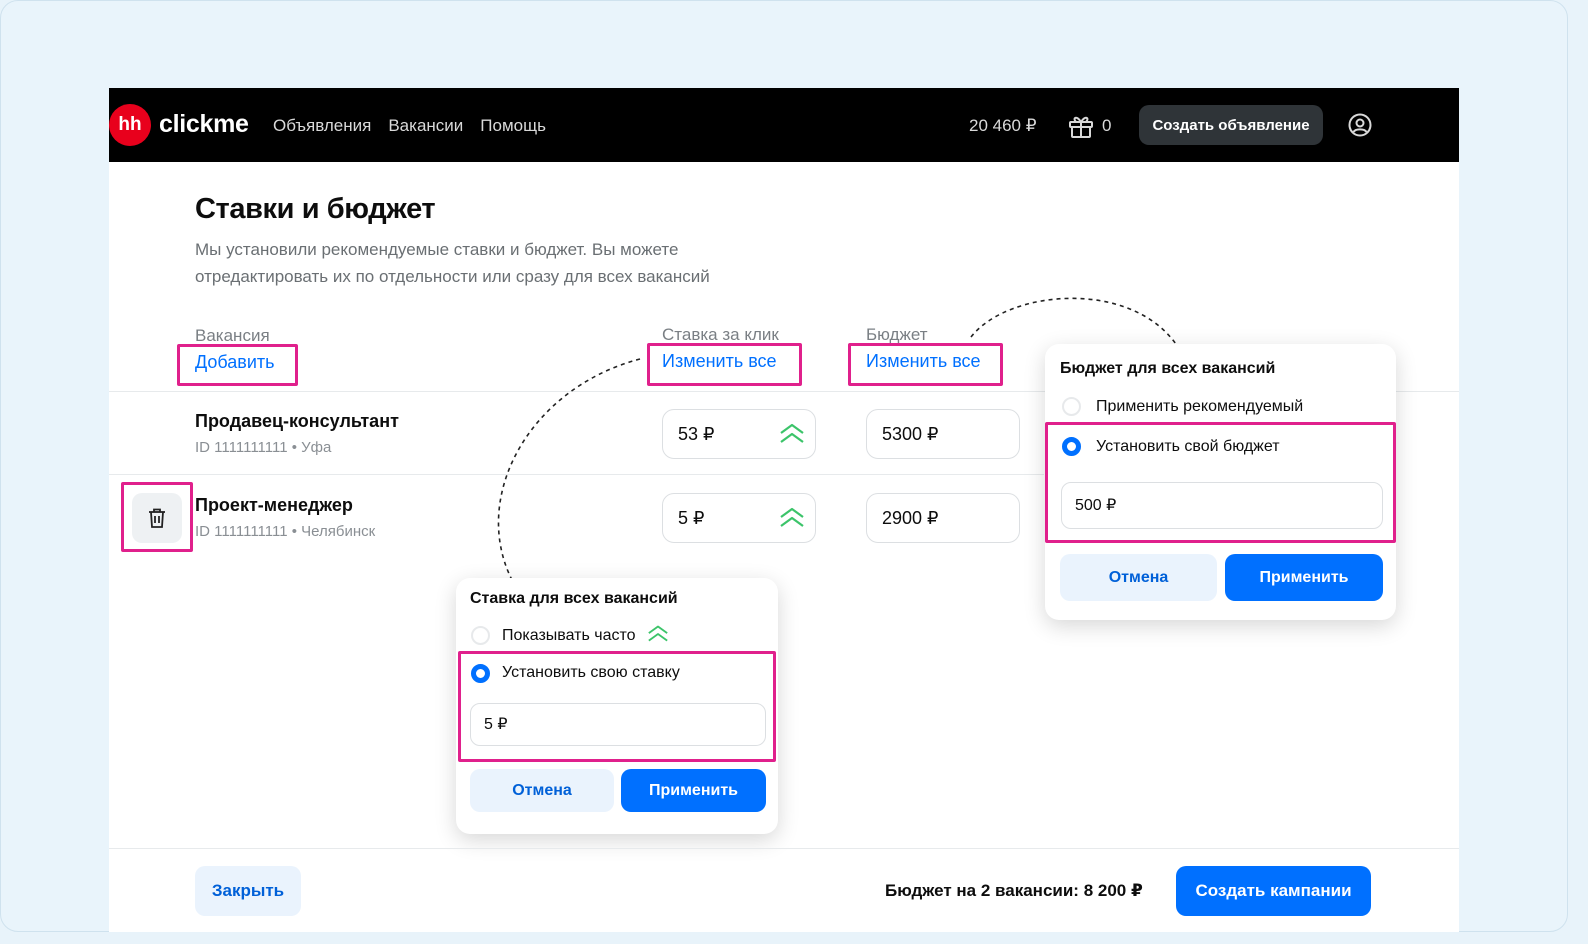 This screenshot has width=1588, height=944. What do you see at coordinates (1200, 406) in the screenshot?
I see `radio-recommended-budget-label: Применить рекомендуемый` at bounding box center [1200, 406].